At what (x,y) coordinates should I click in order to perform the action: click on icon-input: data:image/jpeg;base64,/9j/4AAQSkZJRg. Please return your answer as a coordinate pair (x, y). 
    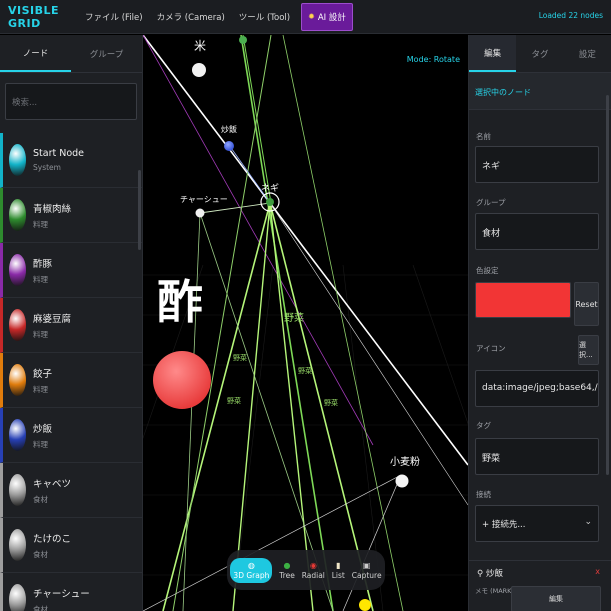
    Looking at the image, I should click on (537, 388).